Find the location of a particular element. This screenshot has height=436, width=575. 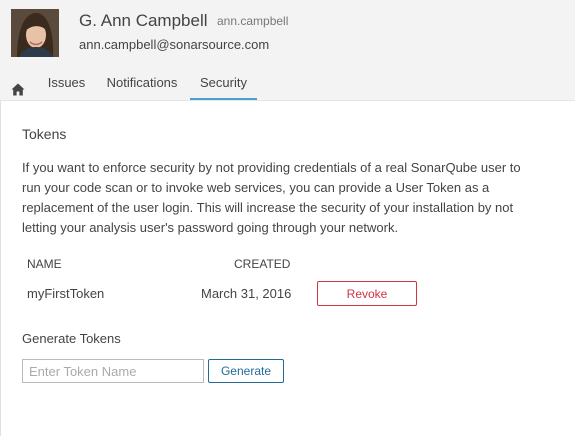

tab-notifications: Notifications is located at coordinates (142, 83).